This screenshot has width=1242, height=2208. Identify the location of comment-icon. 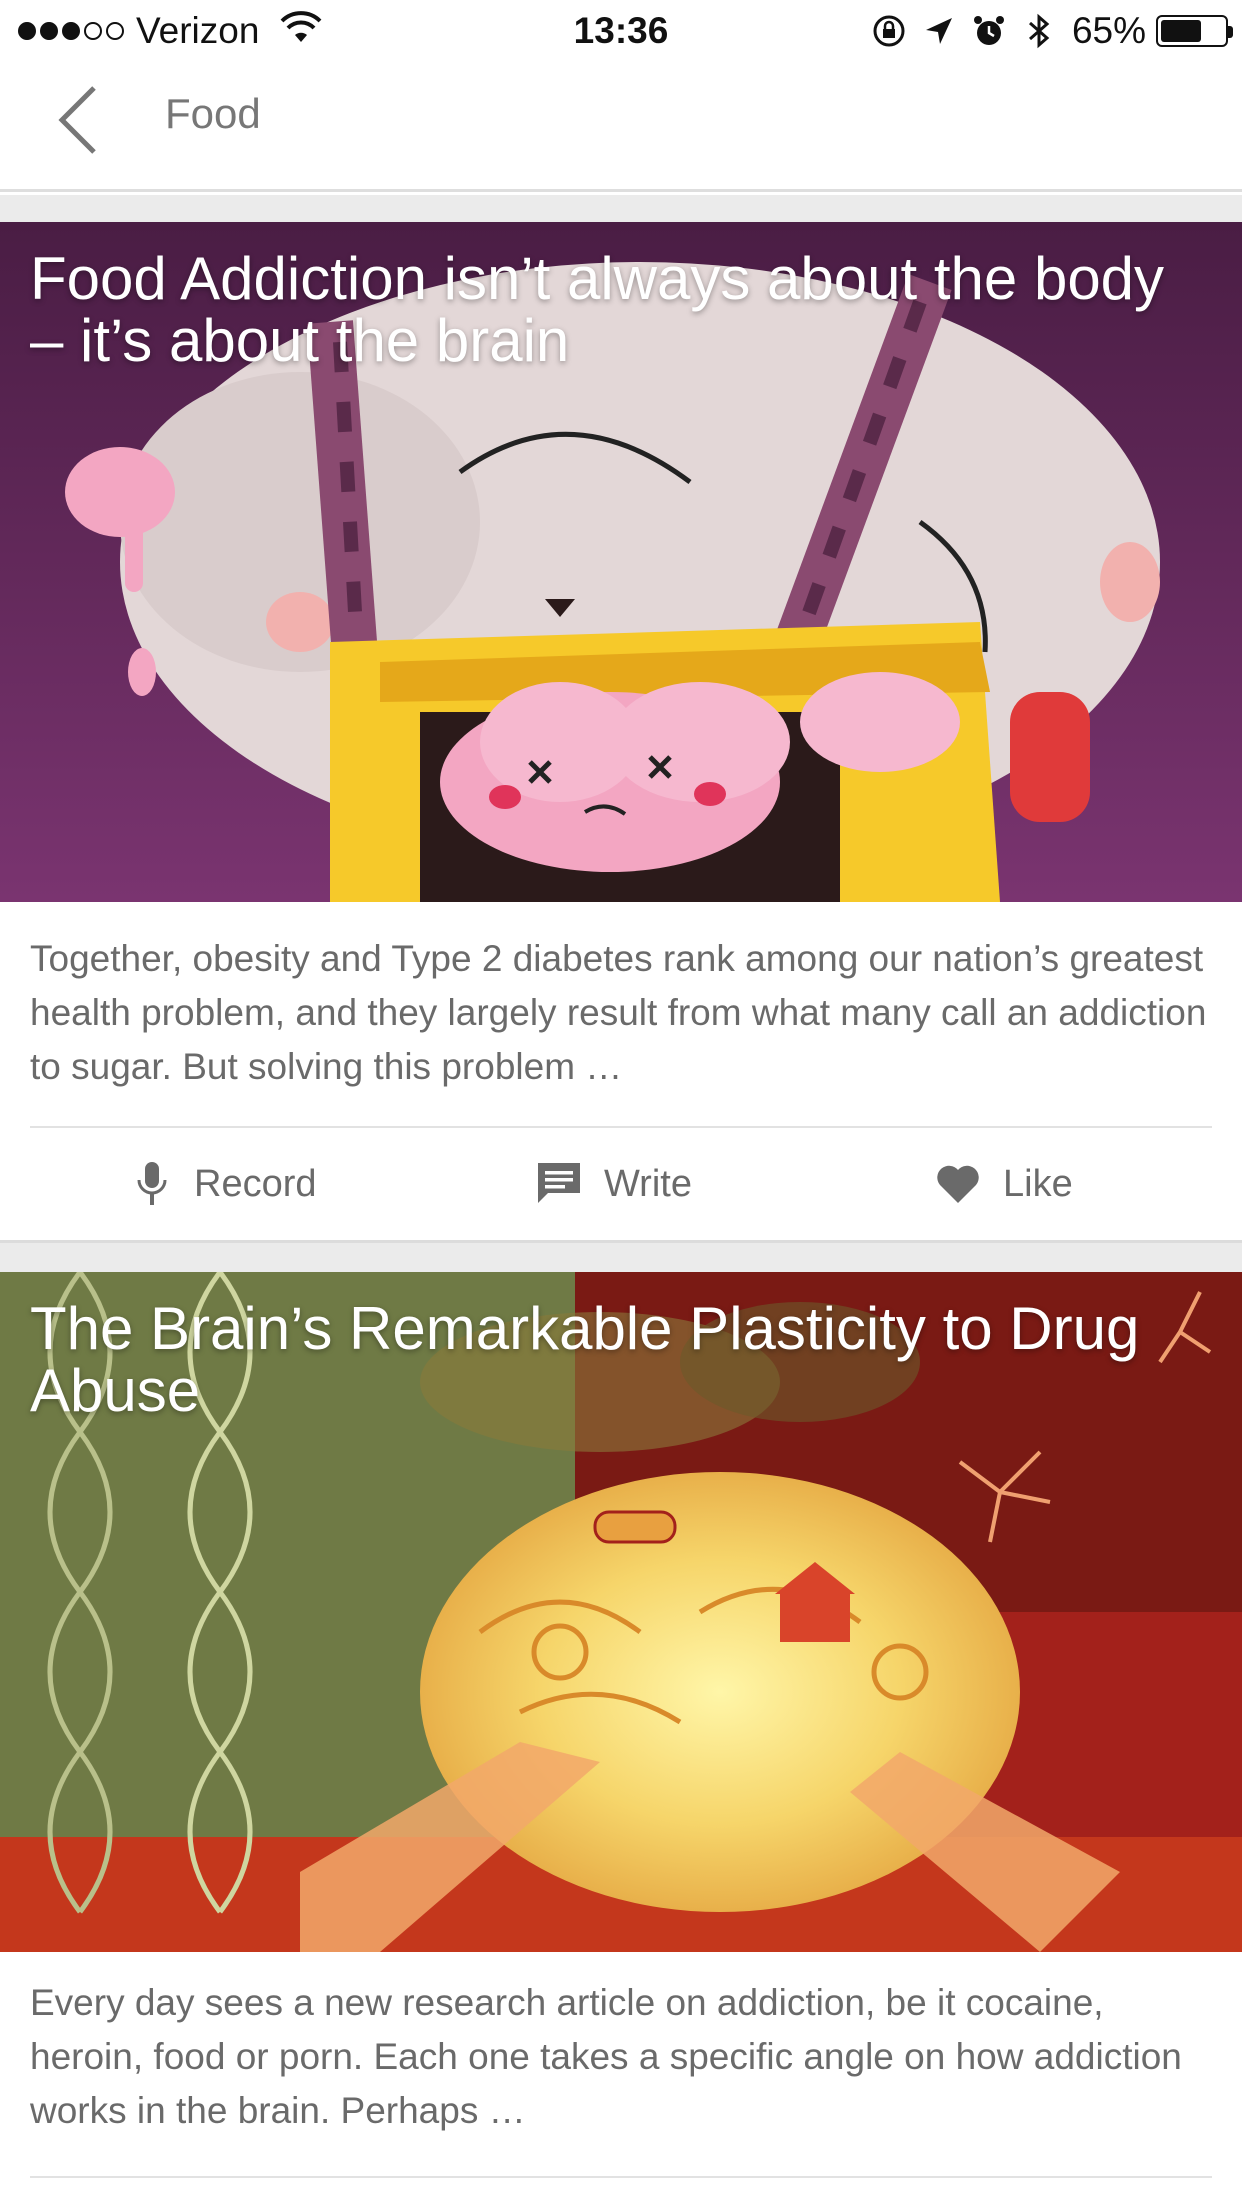
(559, 1183).